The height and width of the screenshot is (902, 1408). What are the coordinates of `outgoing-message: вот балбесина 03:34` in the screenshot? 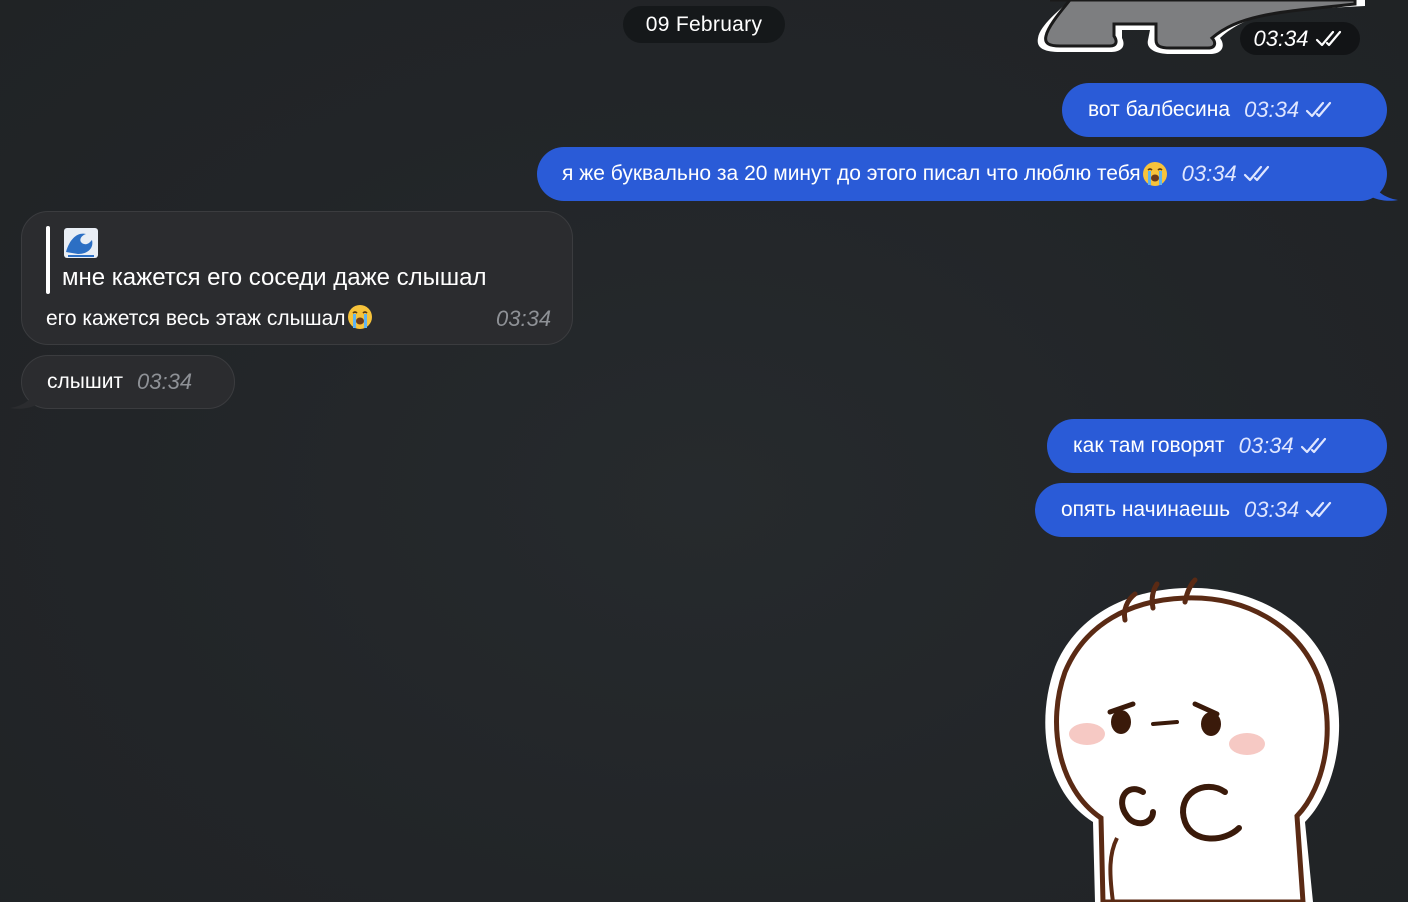 It's located at (1224, 110).